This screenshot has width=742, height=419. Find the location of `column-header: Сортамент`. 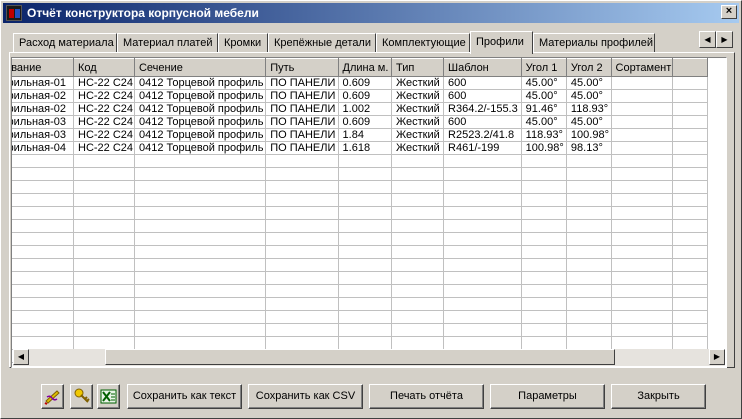

column-header: Сортамент is located at coordinates (641, 67).